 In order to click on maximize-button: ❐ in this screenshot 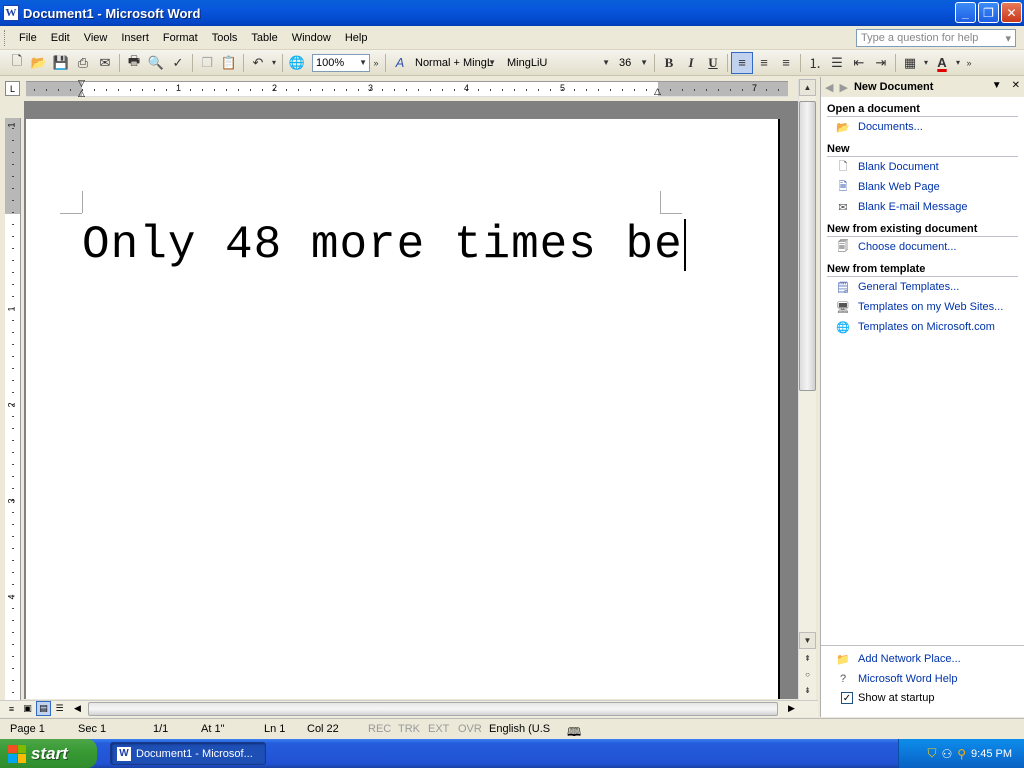, I will do `click(988, 12)`.